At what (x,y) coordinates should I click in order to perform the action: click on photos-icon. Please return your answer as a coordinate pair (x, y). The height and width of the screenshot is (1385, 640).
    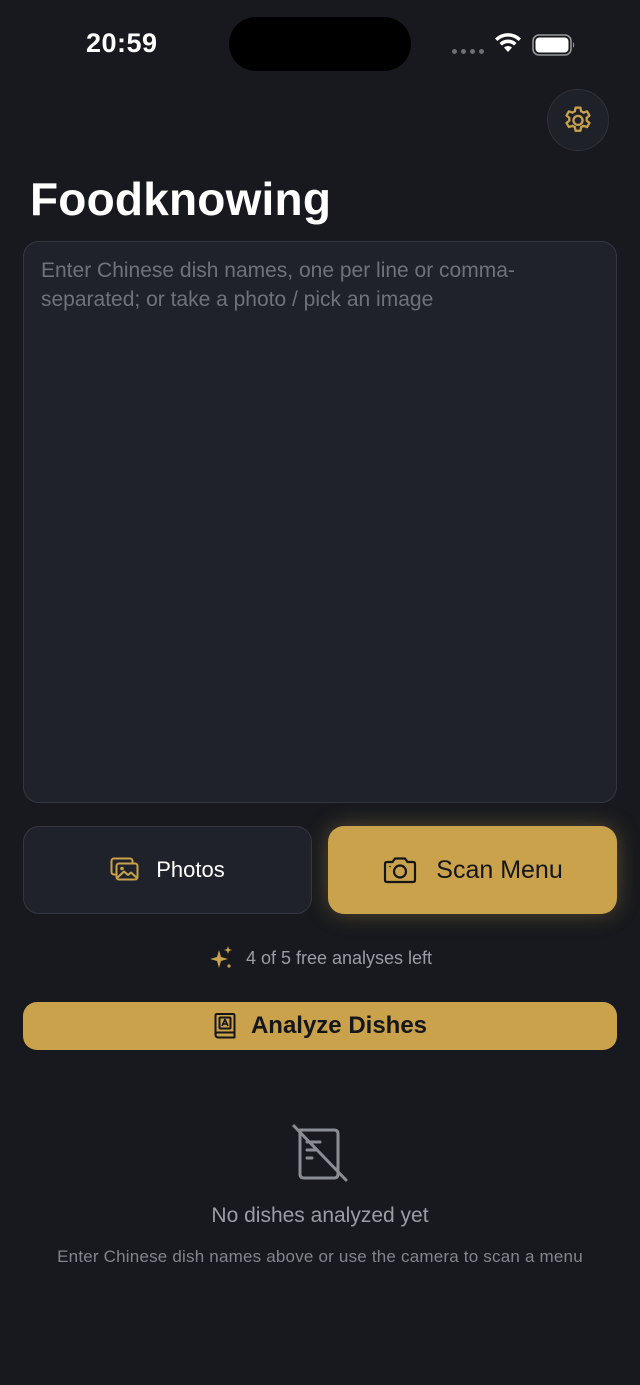
    Looking at the image, I should click on (124, 869).